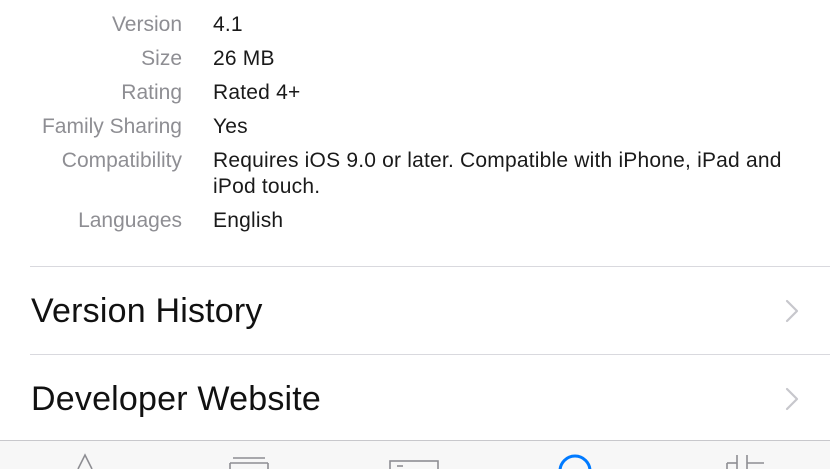 Image resolution: width=830 pixels, height=469 pixels. What do you see at coordinates (130, 220) in the screenshot?
I see `info-label-languages: Languages` at bounding box center [130, 220].